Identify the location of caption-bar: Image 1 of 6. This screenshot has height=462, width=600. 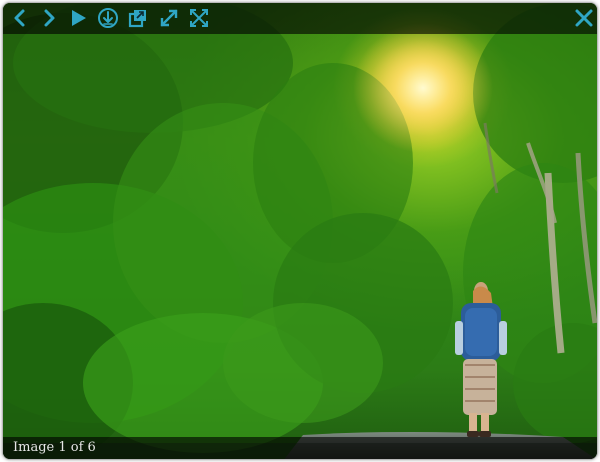
(300, 448).